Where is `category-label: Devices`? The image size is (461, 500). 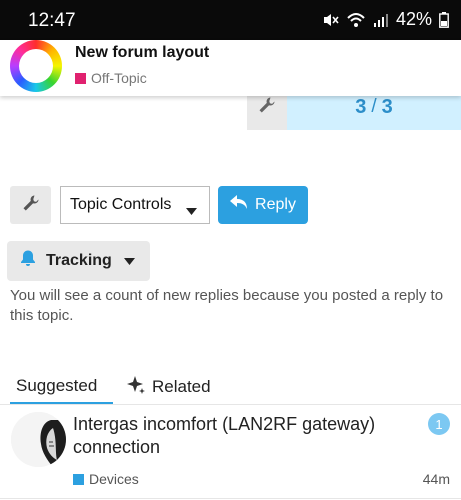
category-label: Devices is located at coordinates (114, 479).